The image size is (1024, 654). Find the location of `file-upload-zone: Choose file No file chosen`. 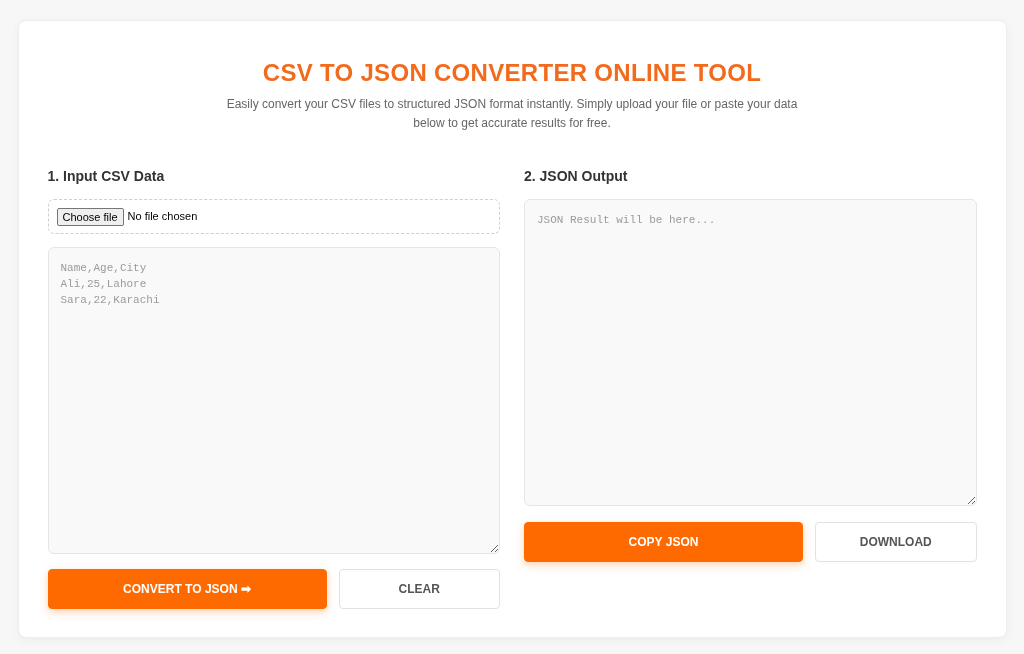

file-upload-zone: Choose file No file chosen is located at coordinates (273, 216).